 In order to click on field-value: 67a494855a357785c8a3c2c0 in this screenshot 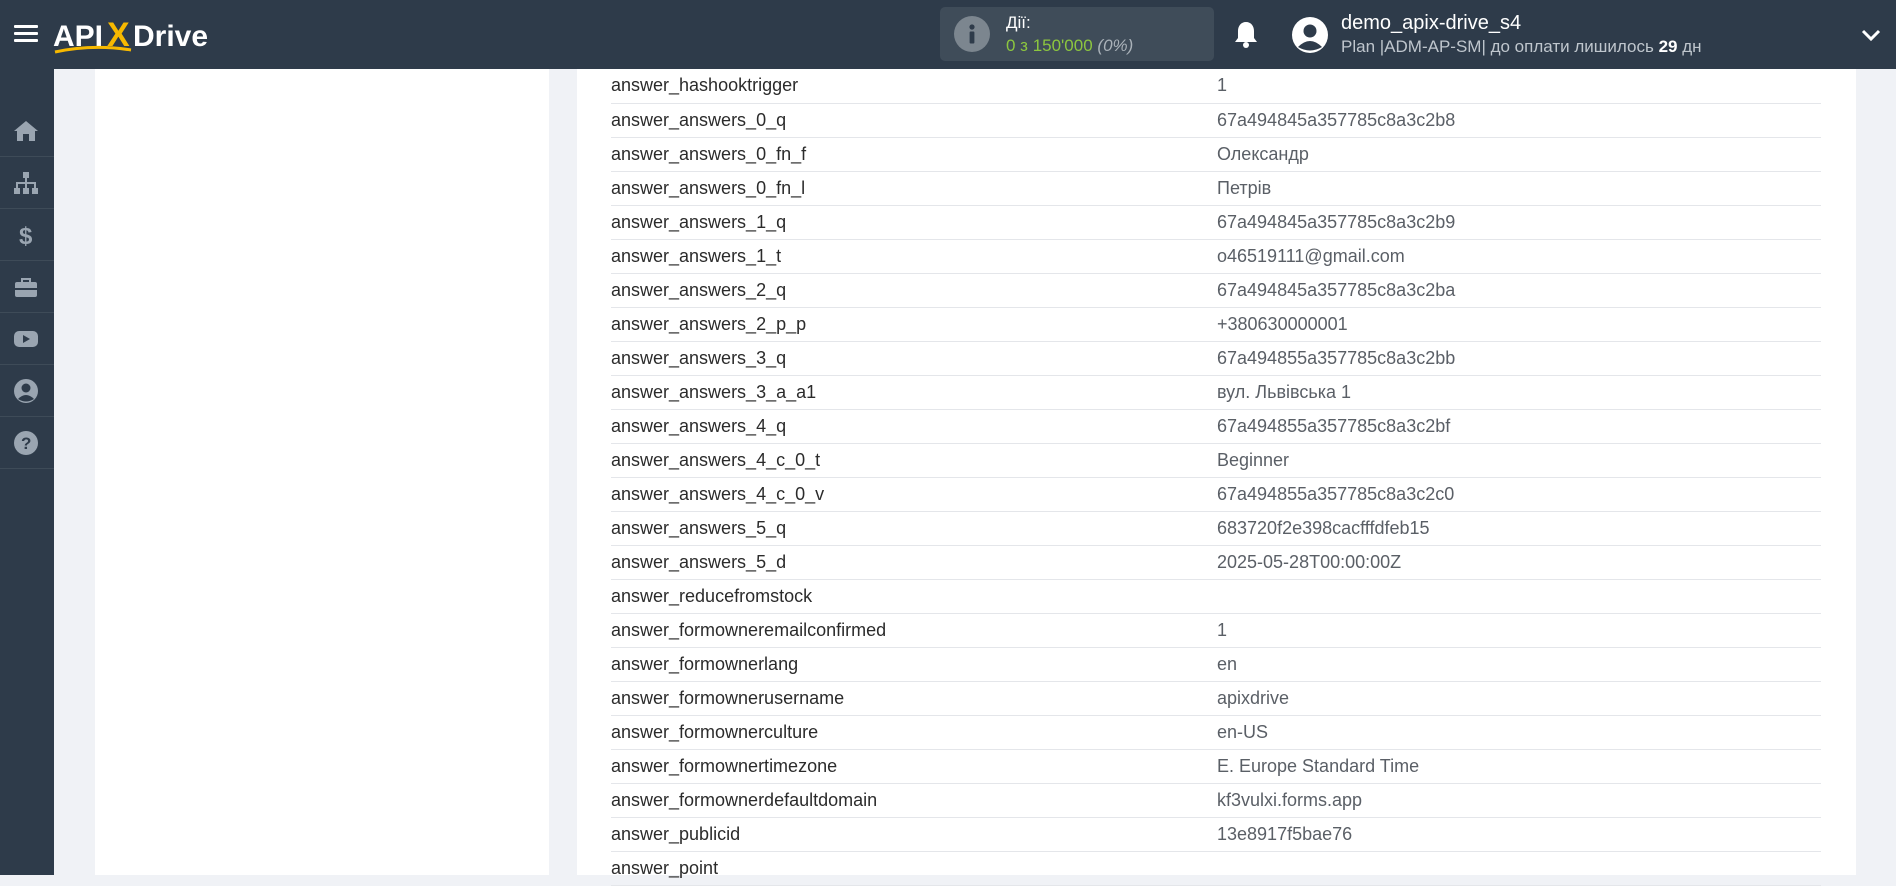, I will do `click(1336, 493)`.